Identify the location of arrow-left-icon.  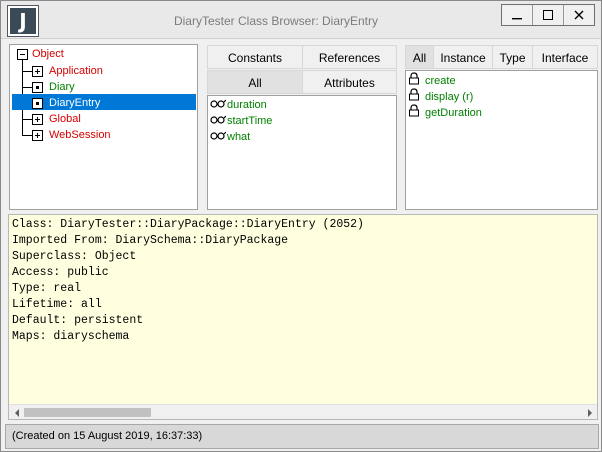
(16, 412).